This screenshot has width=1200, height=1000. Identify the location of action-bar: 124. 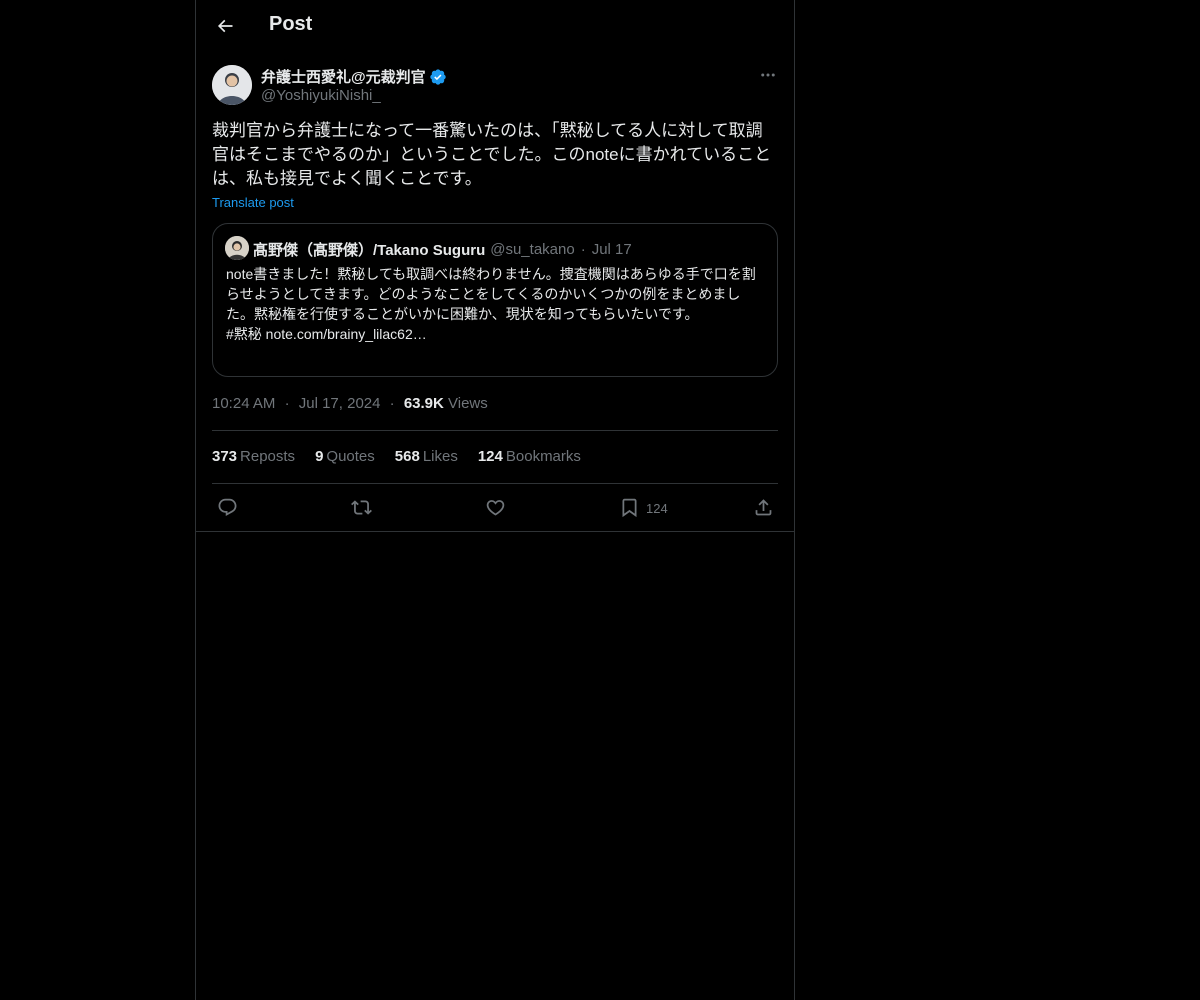
(495, 507).